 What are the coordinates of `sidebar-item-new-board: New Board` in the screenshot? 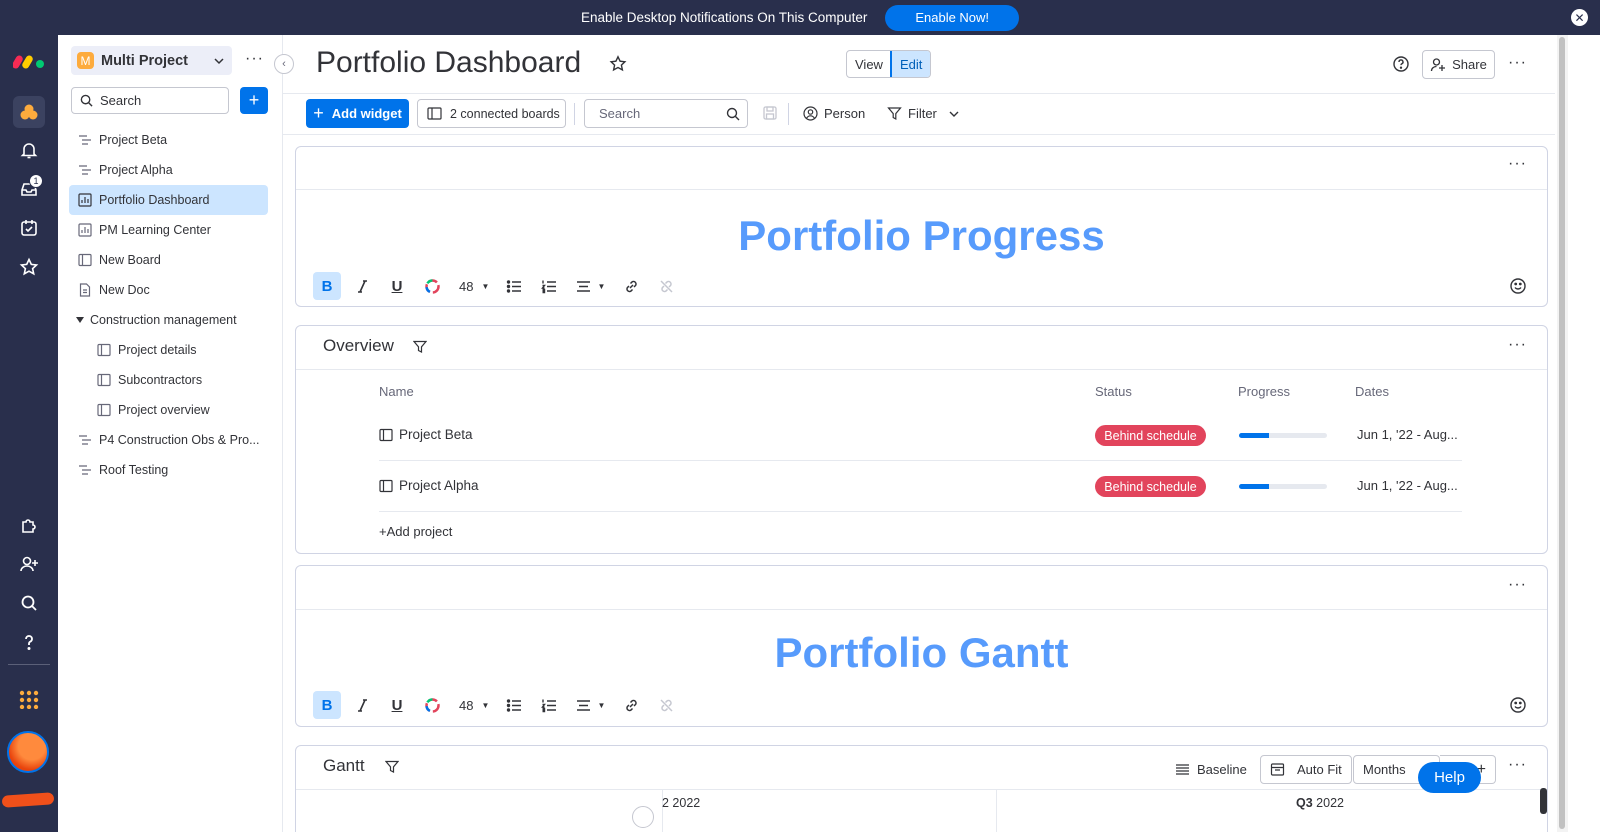 It's located at (168, 260).